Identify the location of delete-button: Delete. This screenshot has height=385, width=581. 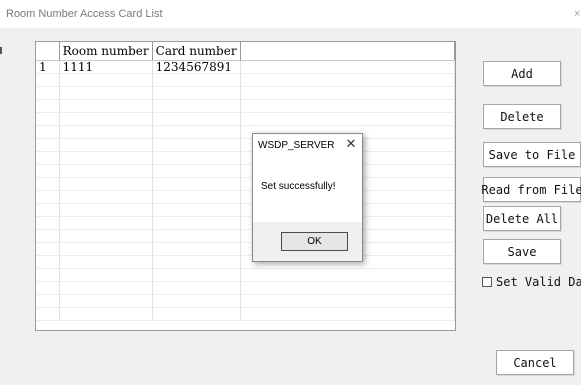
(522, 116).